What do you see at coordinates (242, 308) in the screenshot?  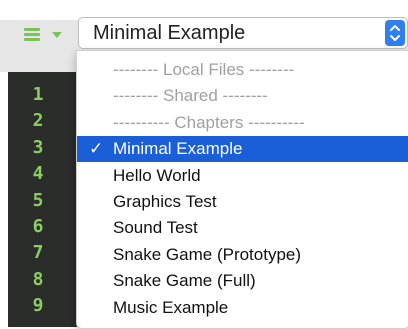 I see `menu-item: Music Example` at bounding box center [242, 308].